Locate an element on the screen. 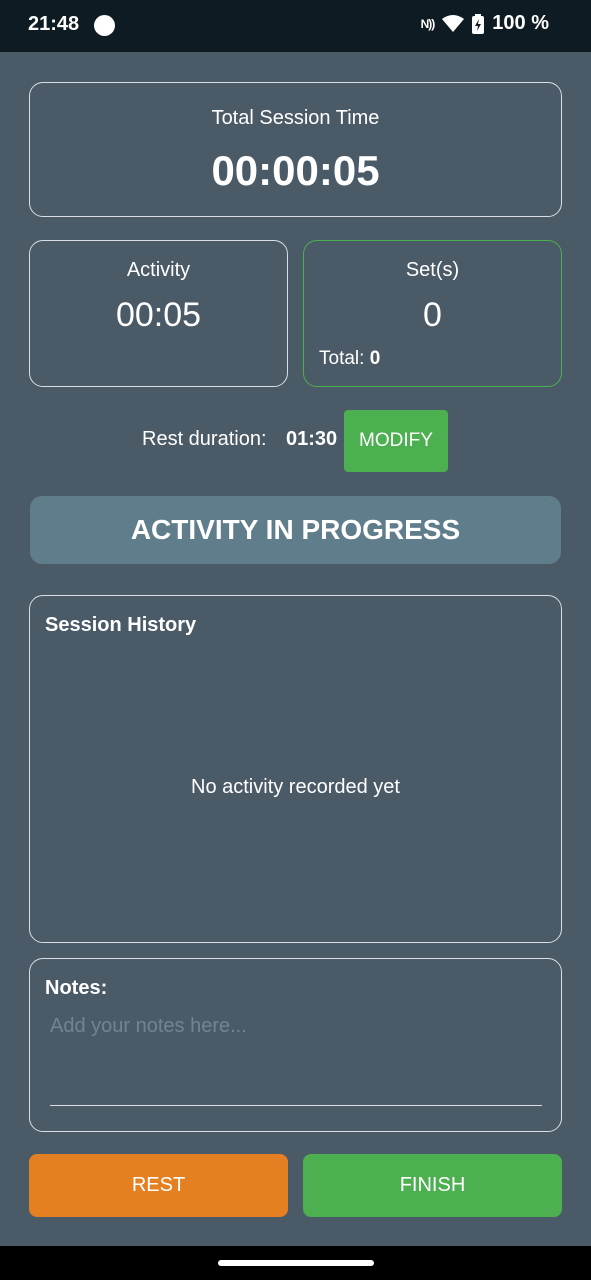 Image resolution: width=591 pixels, height=1280 pixels. status-icons: N)) 100 % is located at coordinates (485, 23).